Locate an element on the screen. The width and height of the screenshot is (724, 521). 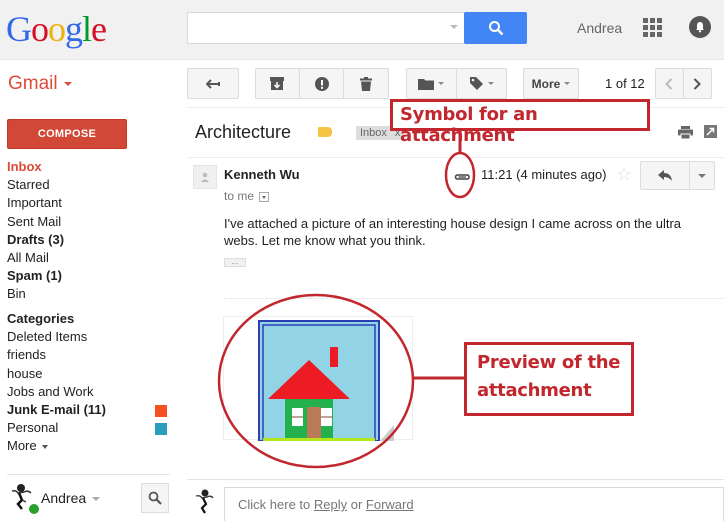
sidebar-item-spam: Spam (1) is located at coordinates (35, 276).